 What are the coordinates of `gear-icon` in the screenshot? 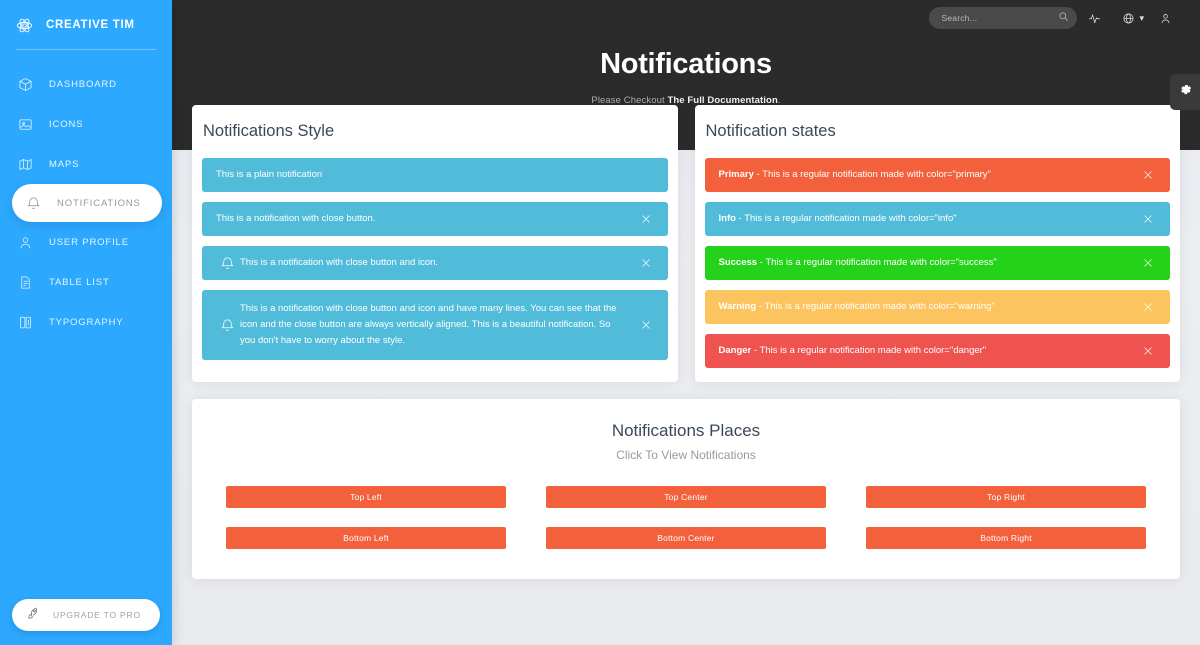 It's located at (1185, 92).